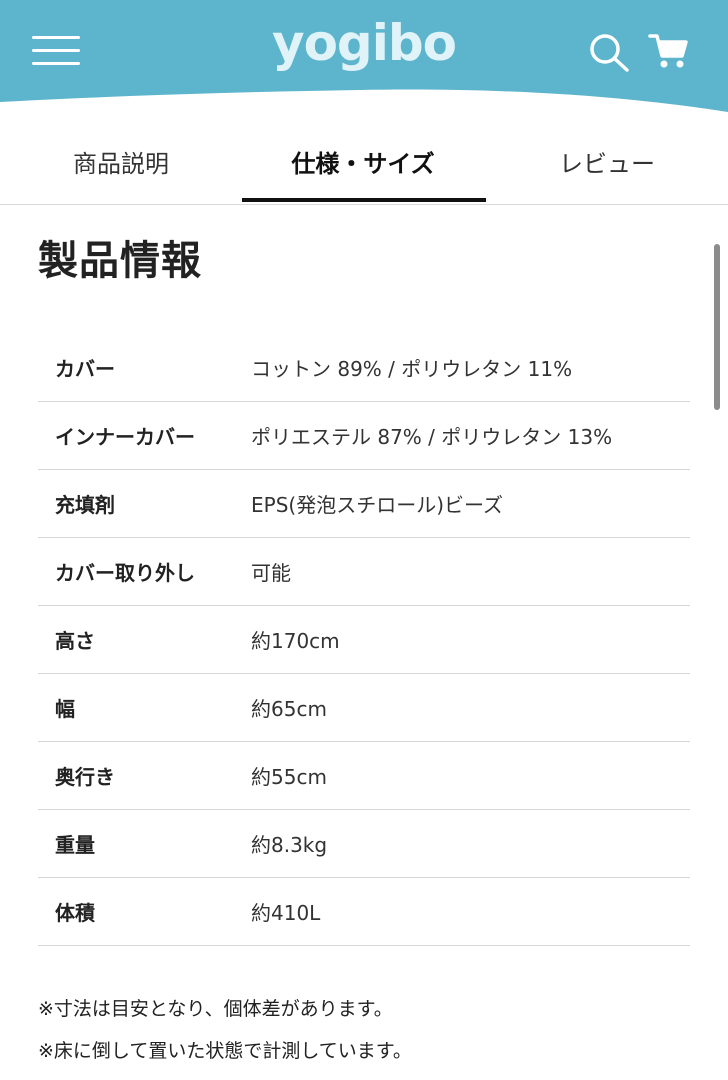  Describe the element at coordinates (215, 1009) in the screenshot. I see `note-dimensions: ※寸法は目安となり、個体差があります。` at that location.